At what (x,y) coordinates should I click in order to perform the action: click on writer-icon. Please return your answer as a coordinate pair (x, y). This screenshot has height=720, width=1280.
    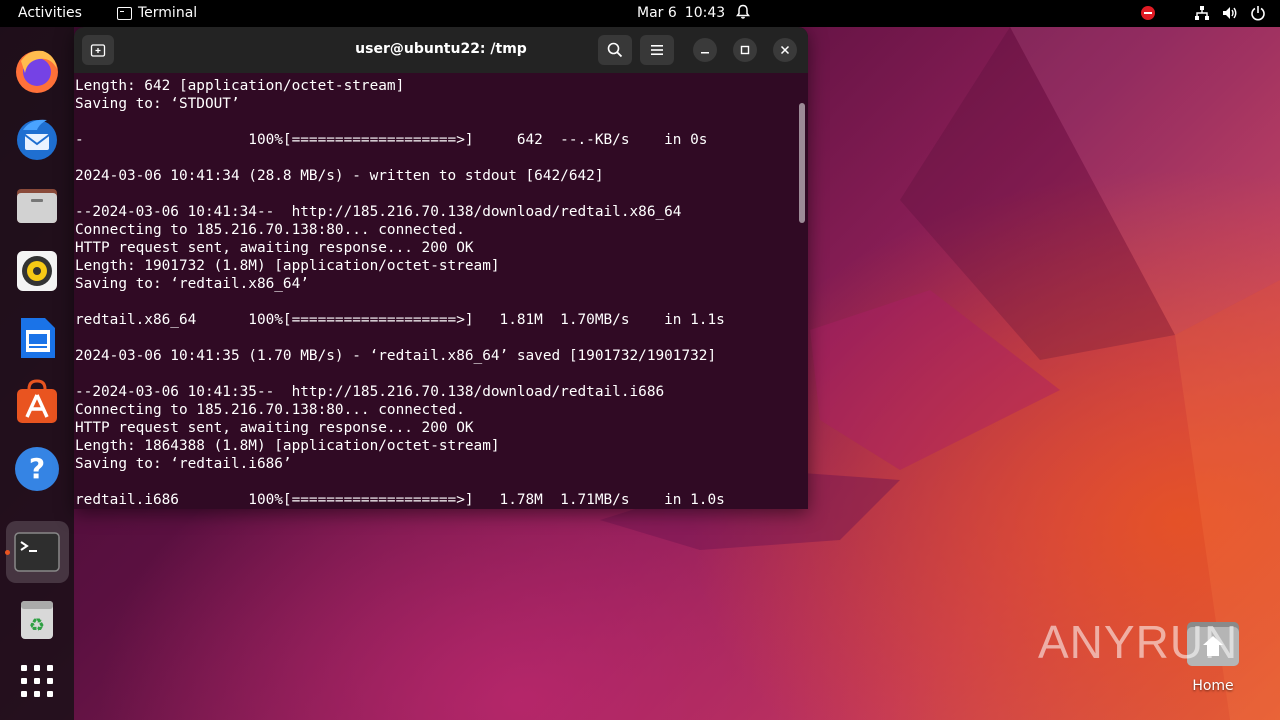
    Looking at the image, I should click on (37, 338).